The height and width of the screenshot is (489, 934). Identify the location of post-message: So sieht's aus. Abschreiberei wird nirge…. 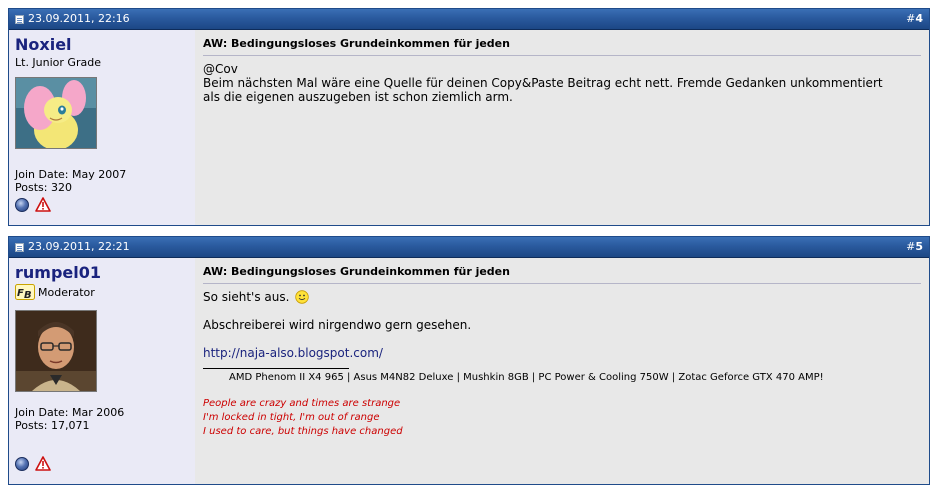
(562, 325).